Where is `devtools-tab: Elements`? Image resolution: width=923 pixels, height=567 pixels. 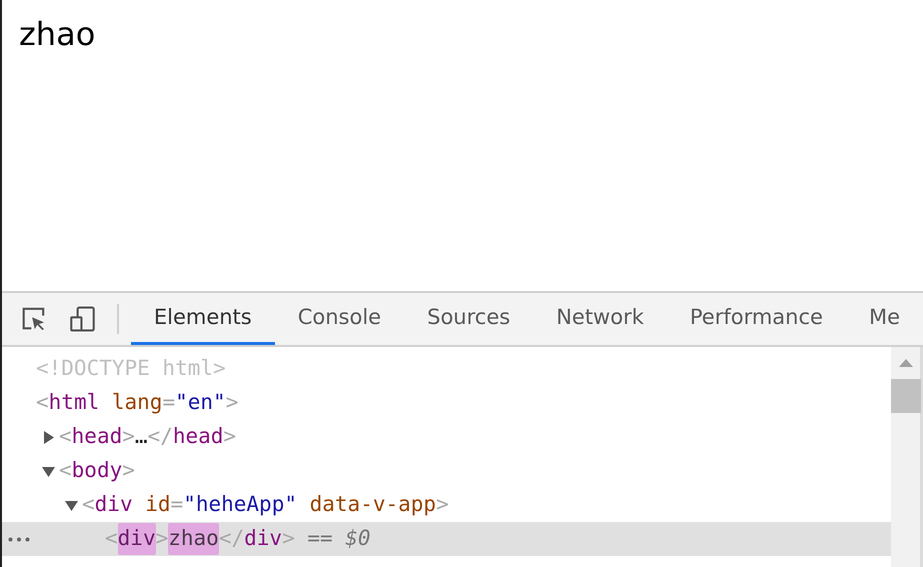 devtools-tab: Elements is located at coordinates (202, 319).